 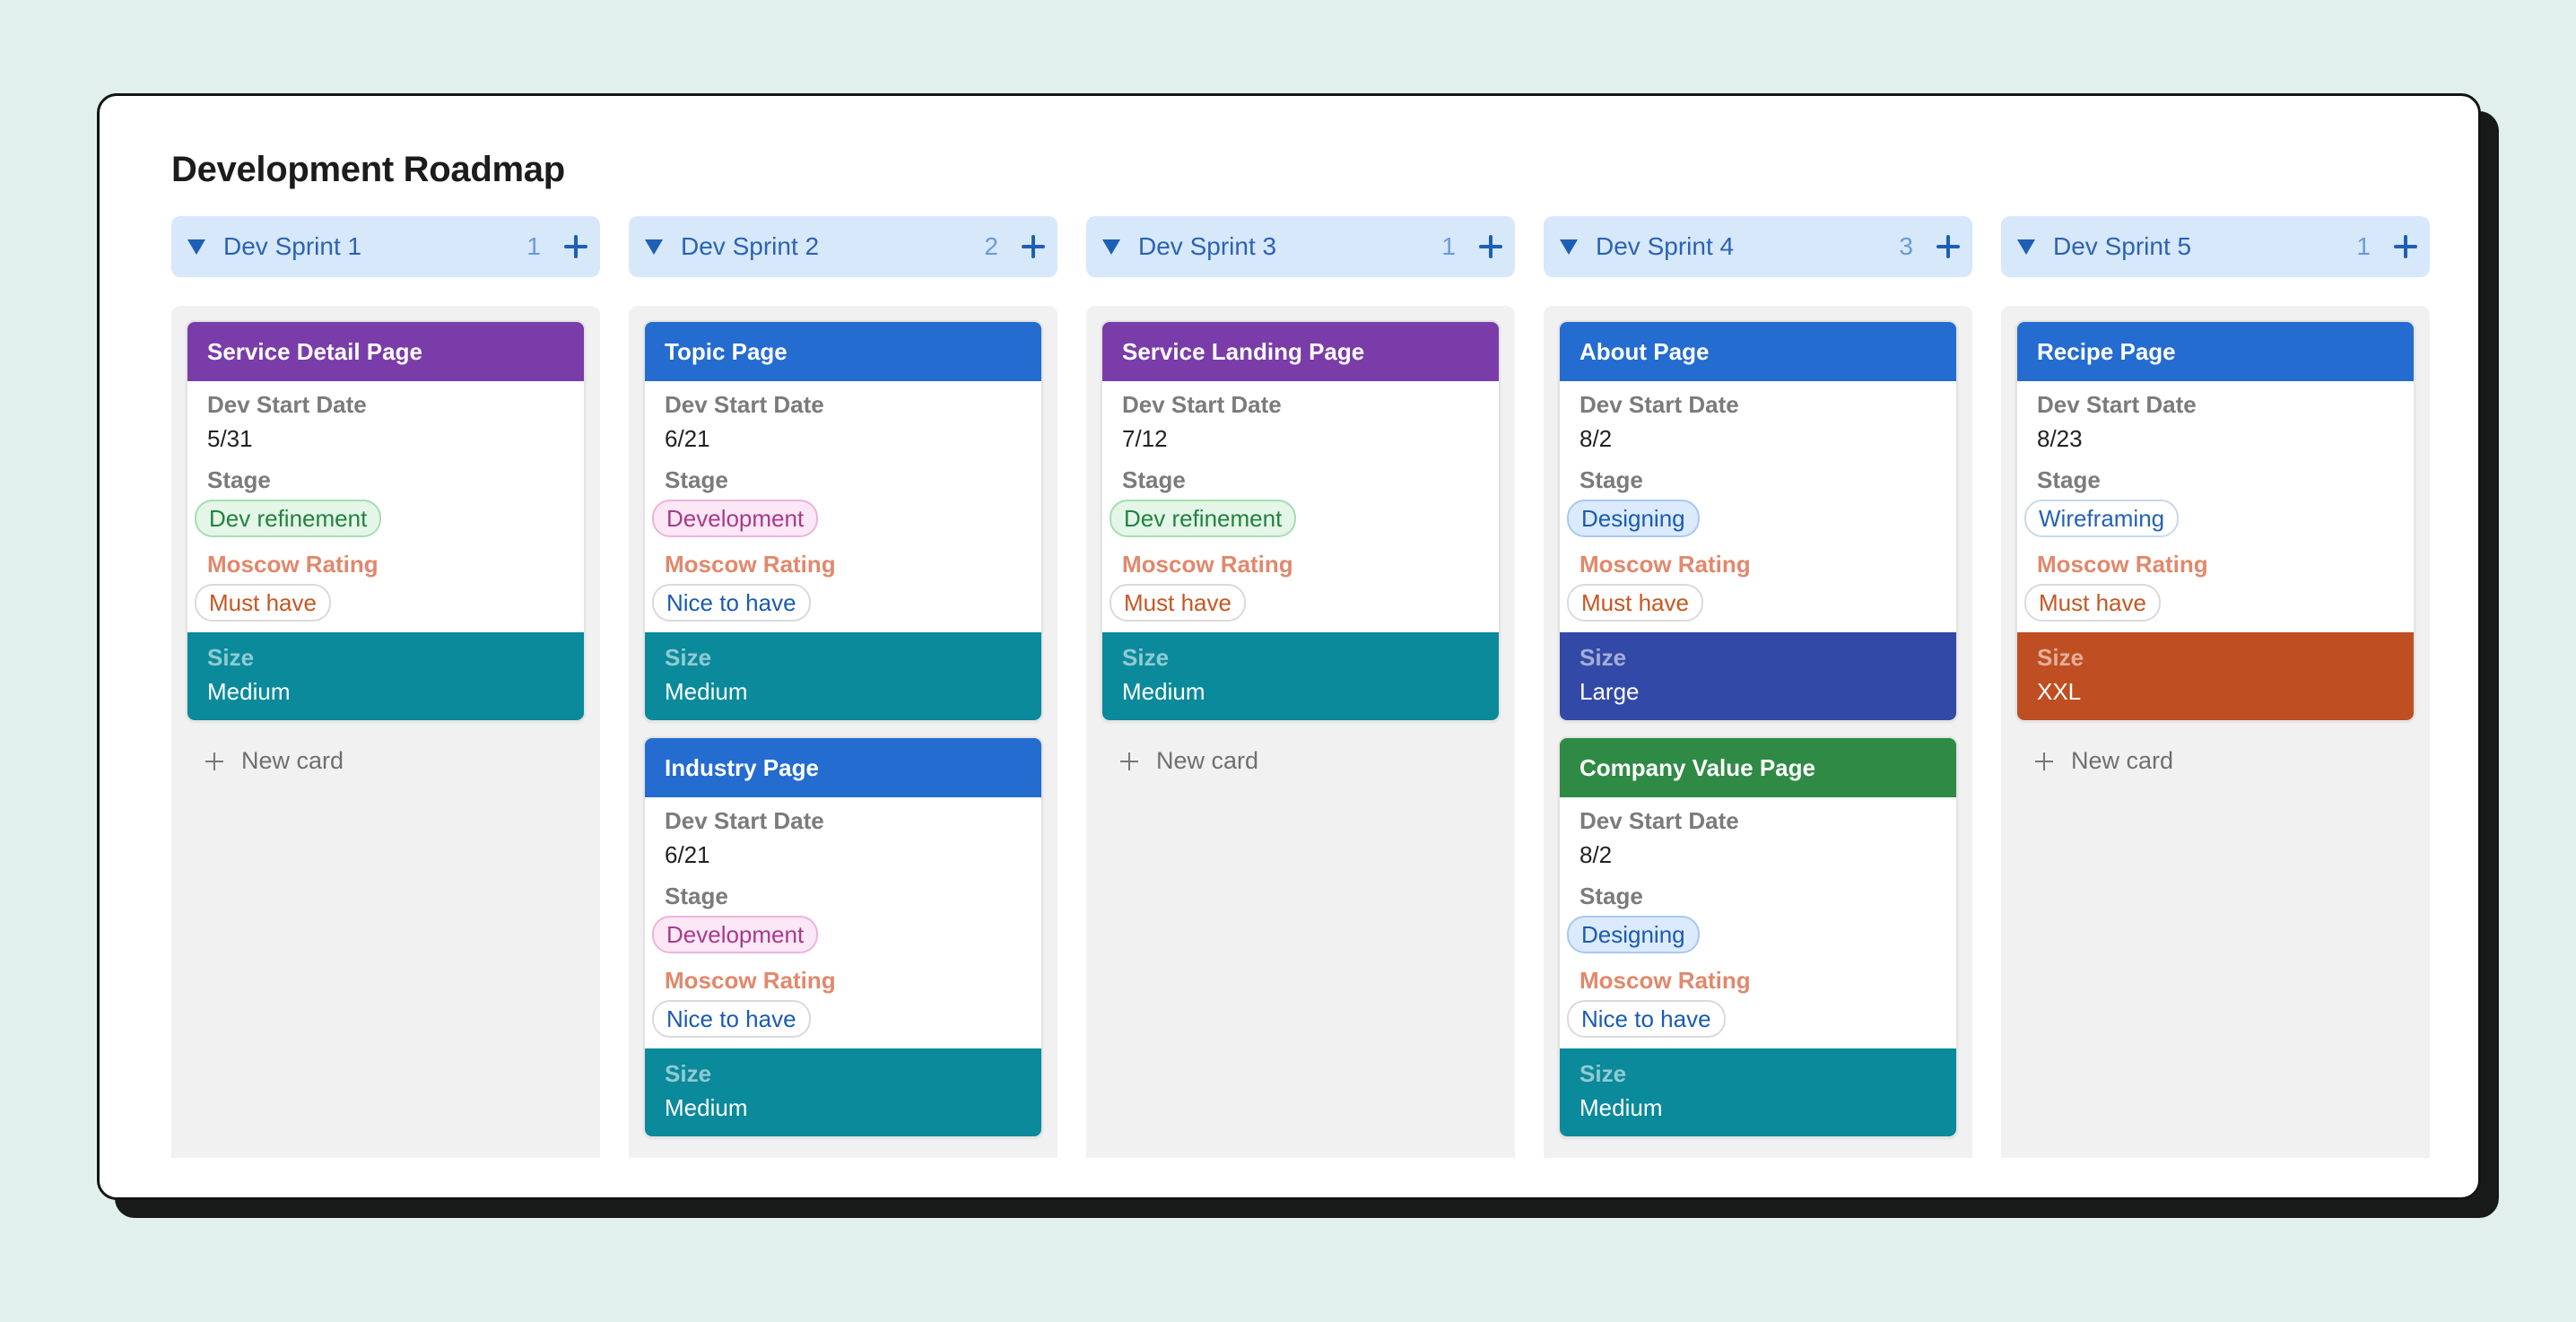 What do you see at coordinates (1758, 246) in the screenshot?
I see `column-header: Dev Sprint 4 3` at bounding box center [1758, 246].